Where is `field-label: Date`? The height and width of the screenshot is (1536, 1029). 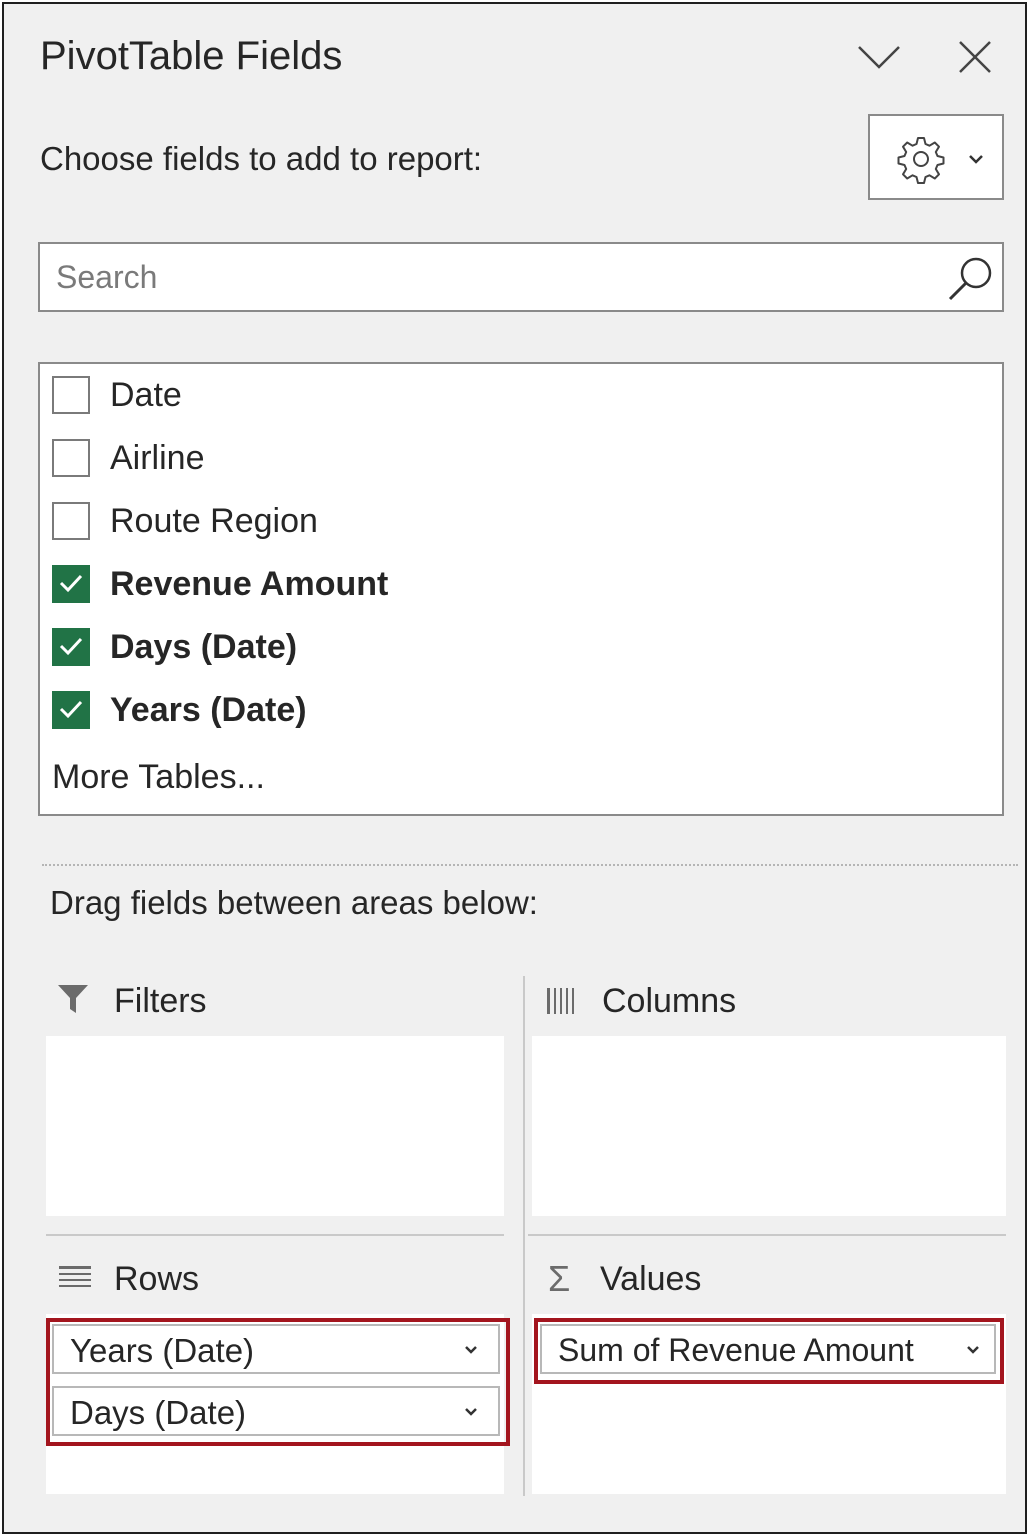
field-label: Date is located at coordinates (146, 395).